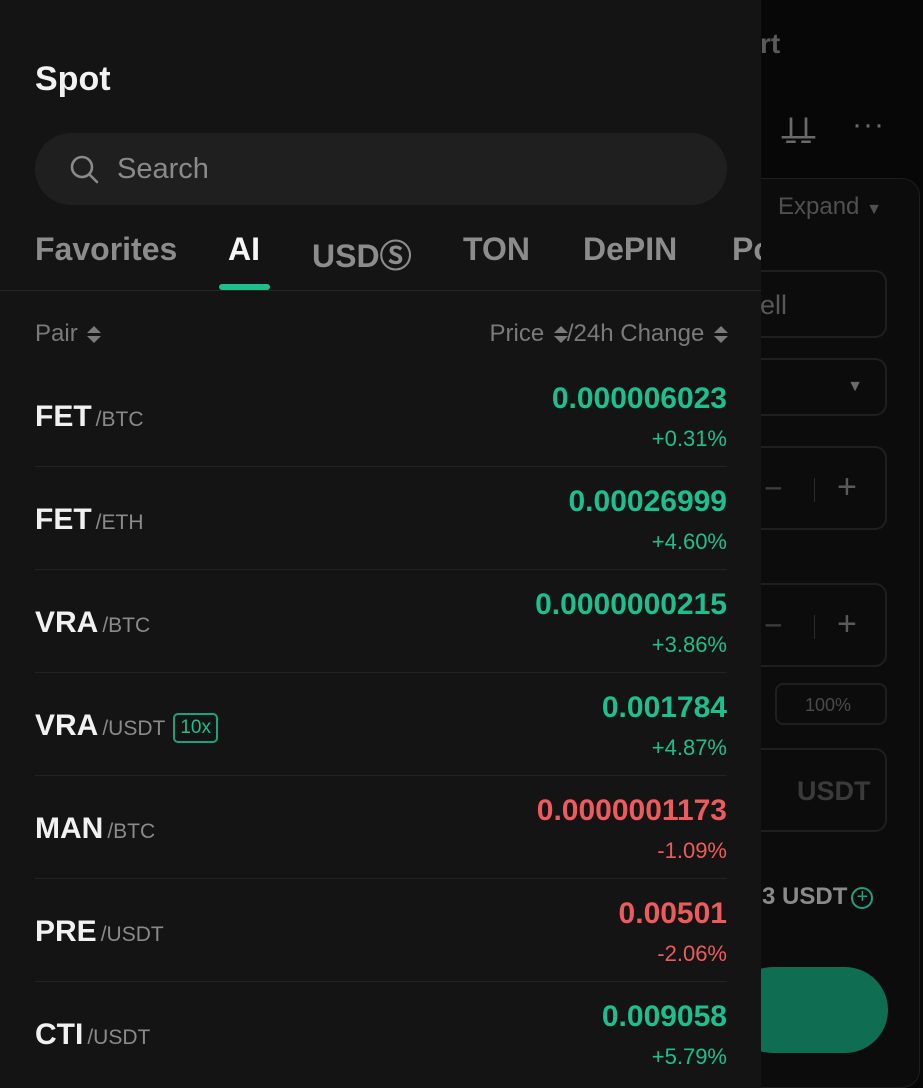  I want to click on sell-tab: ell, so click(813, 304).